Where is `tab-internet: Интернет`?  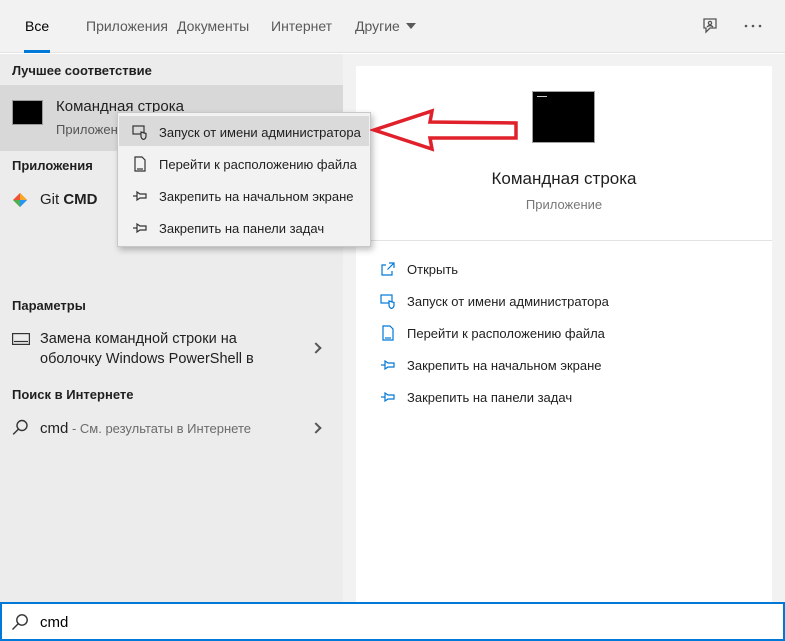 tab-internet: Интернет is located at coordinates (301, 35).